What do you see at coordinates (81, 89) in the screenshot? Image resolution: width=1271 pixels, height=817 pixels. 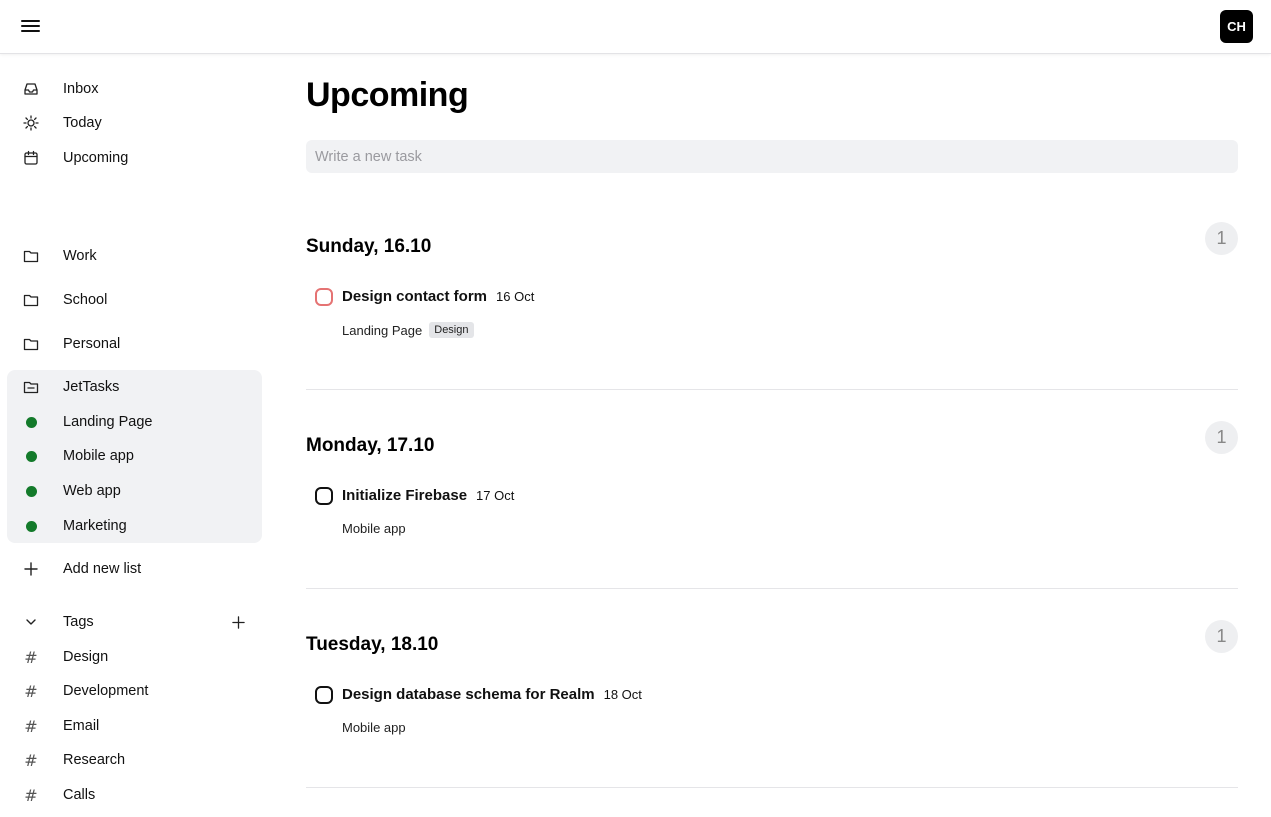 I see `sidebar-item-label: Inbox` at bounding box center [81, 89].